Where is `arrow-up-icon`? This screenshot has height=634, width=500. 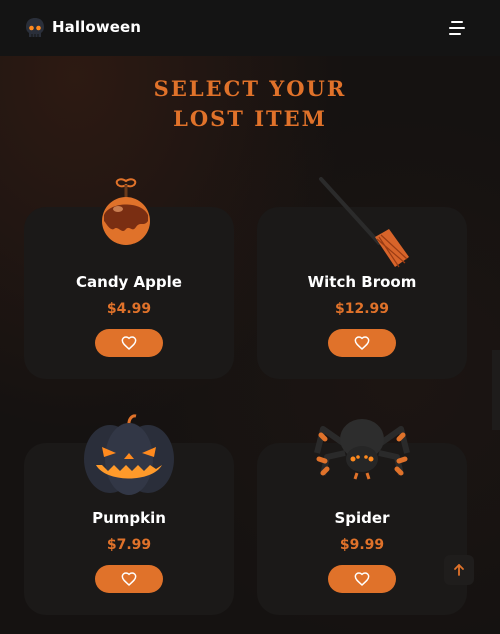 arrow-up-icon is located at coordinates (459, 570).